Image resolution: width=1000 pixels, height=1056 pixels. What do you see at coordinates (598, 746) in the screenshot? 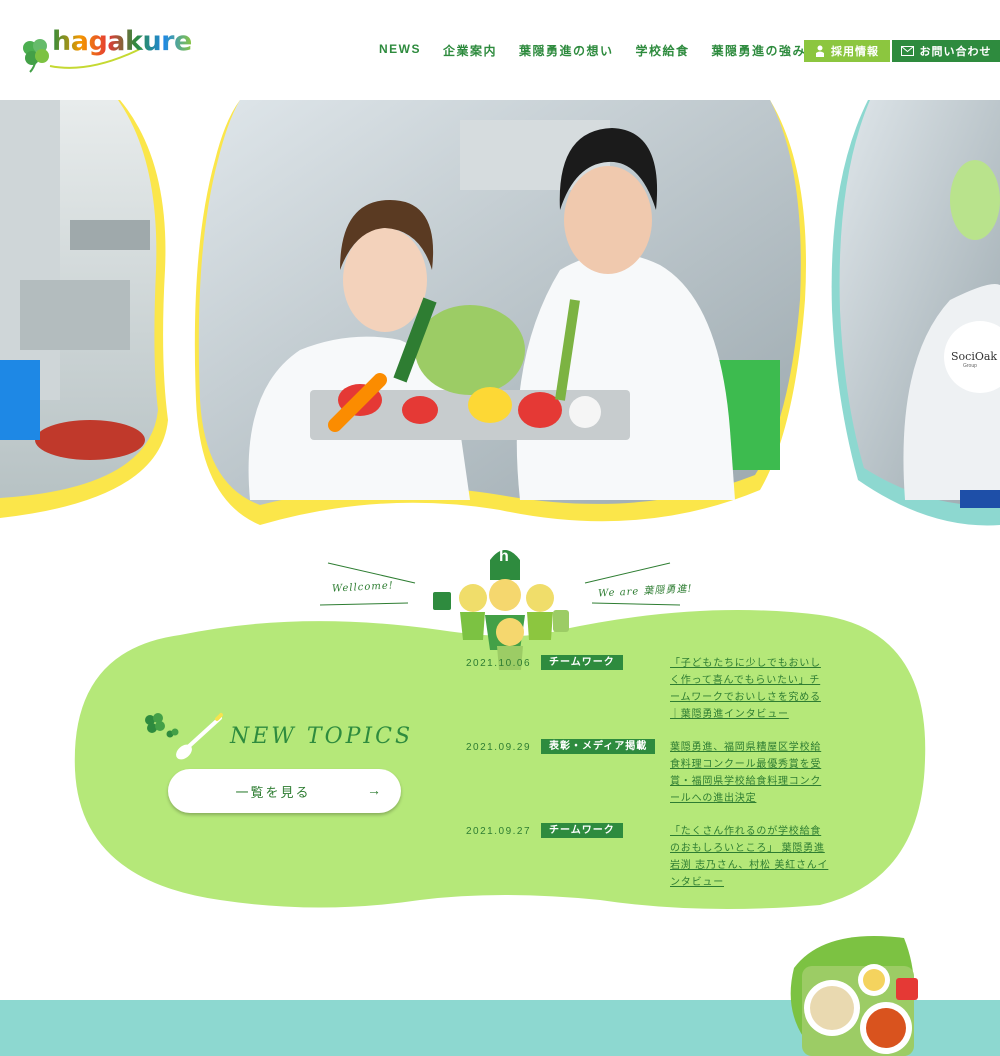
I see `topic-tag: 表彰・メディア掲載` at bounding box center [598, 746].